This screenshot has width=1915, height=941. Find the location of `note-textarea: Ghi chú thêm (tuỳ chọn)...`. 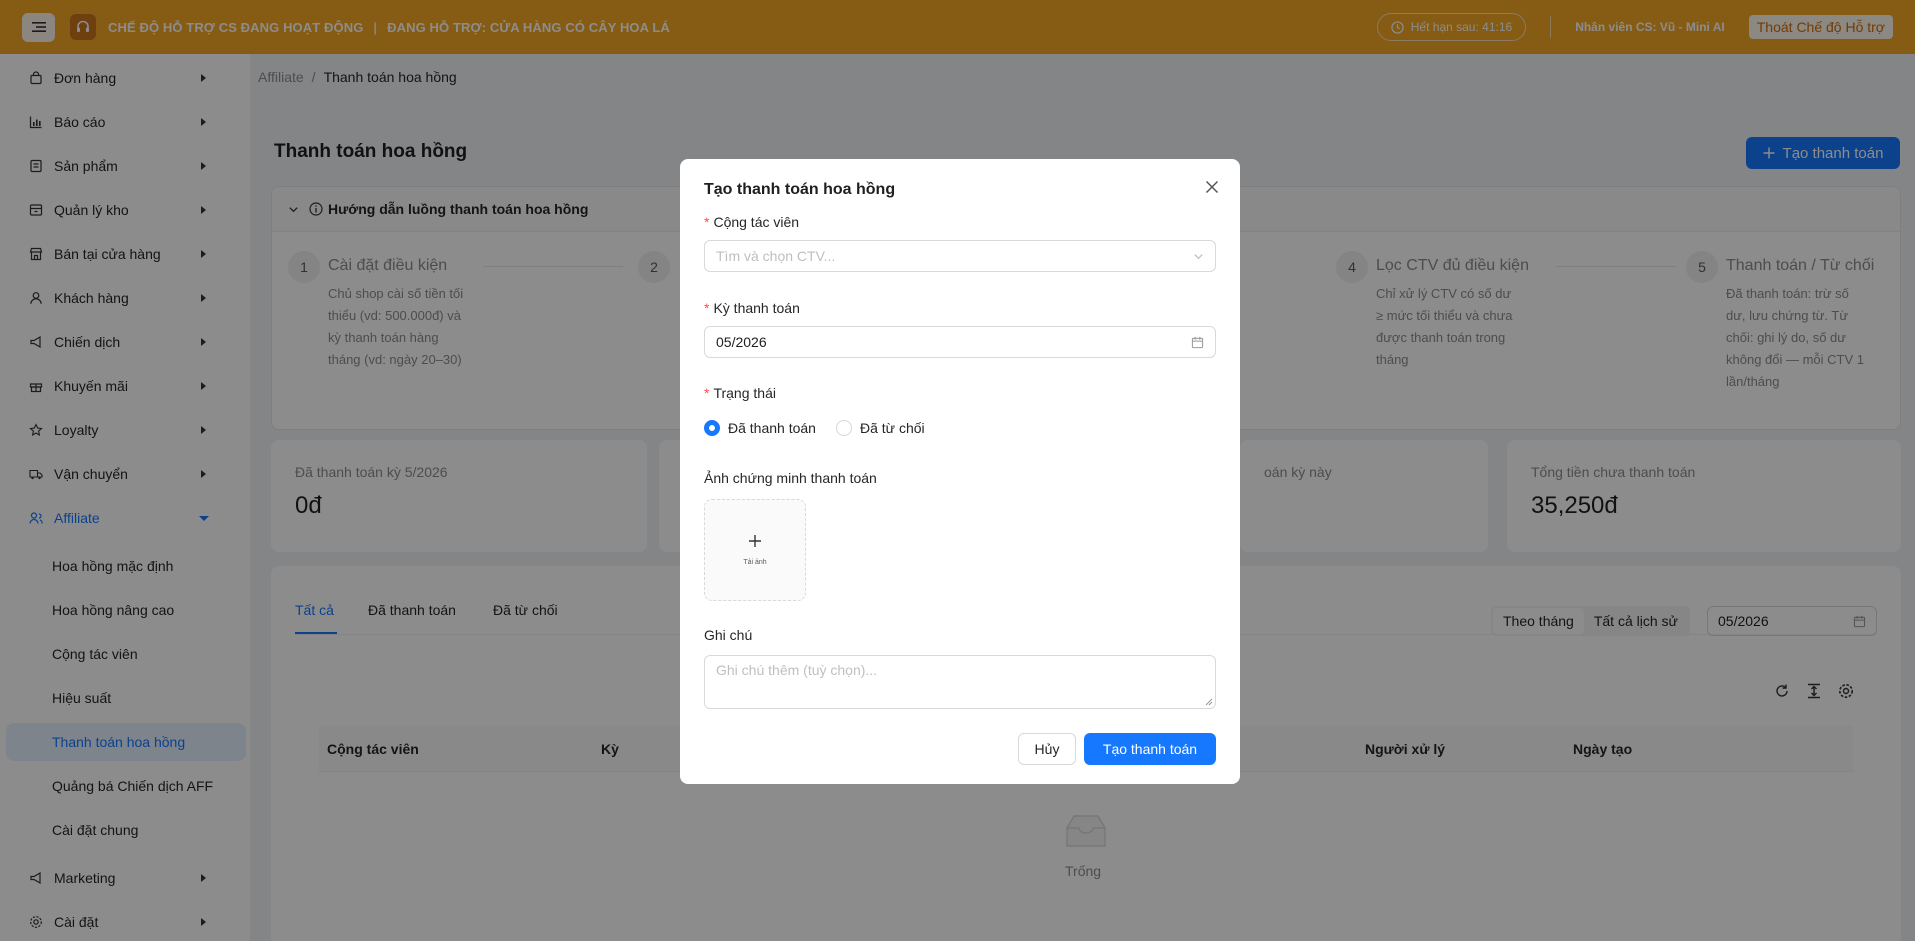

note-textarea: Ghi chú thêm (tuỳ chọn)... is located at coordinates (960, 682).